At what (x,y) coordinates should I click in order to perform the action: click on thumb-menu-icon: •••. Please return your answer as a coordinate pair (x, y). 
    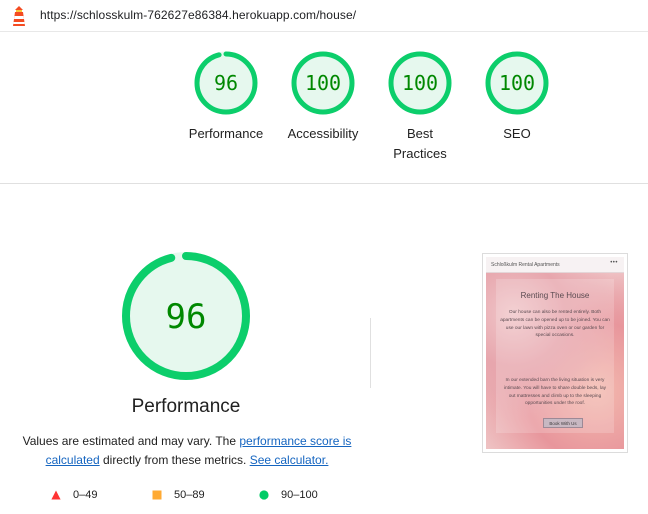
    Looking at the image, I should click on (614, 263).